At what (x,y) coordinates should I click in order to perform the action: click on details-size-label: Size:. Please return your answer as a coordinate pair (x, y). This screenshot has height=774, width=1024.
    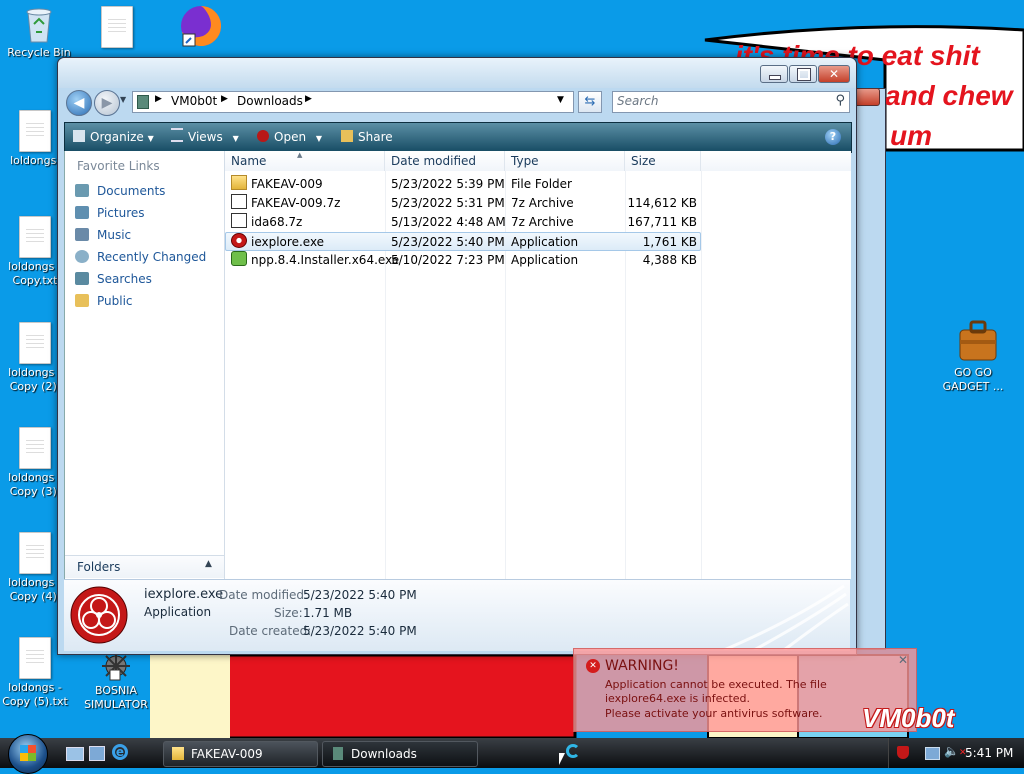
    Looking at the image, I should click on (288, 613).